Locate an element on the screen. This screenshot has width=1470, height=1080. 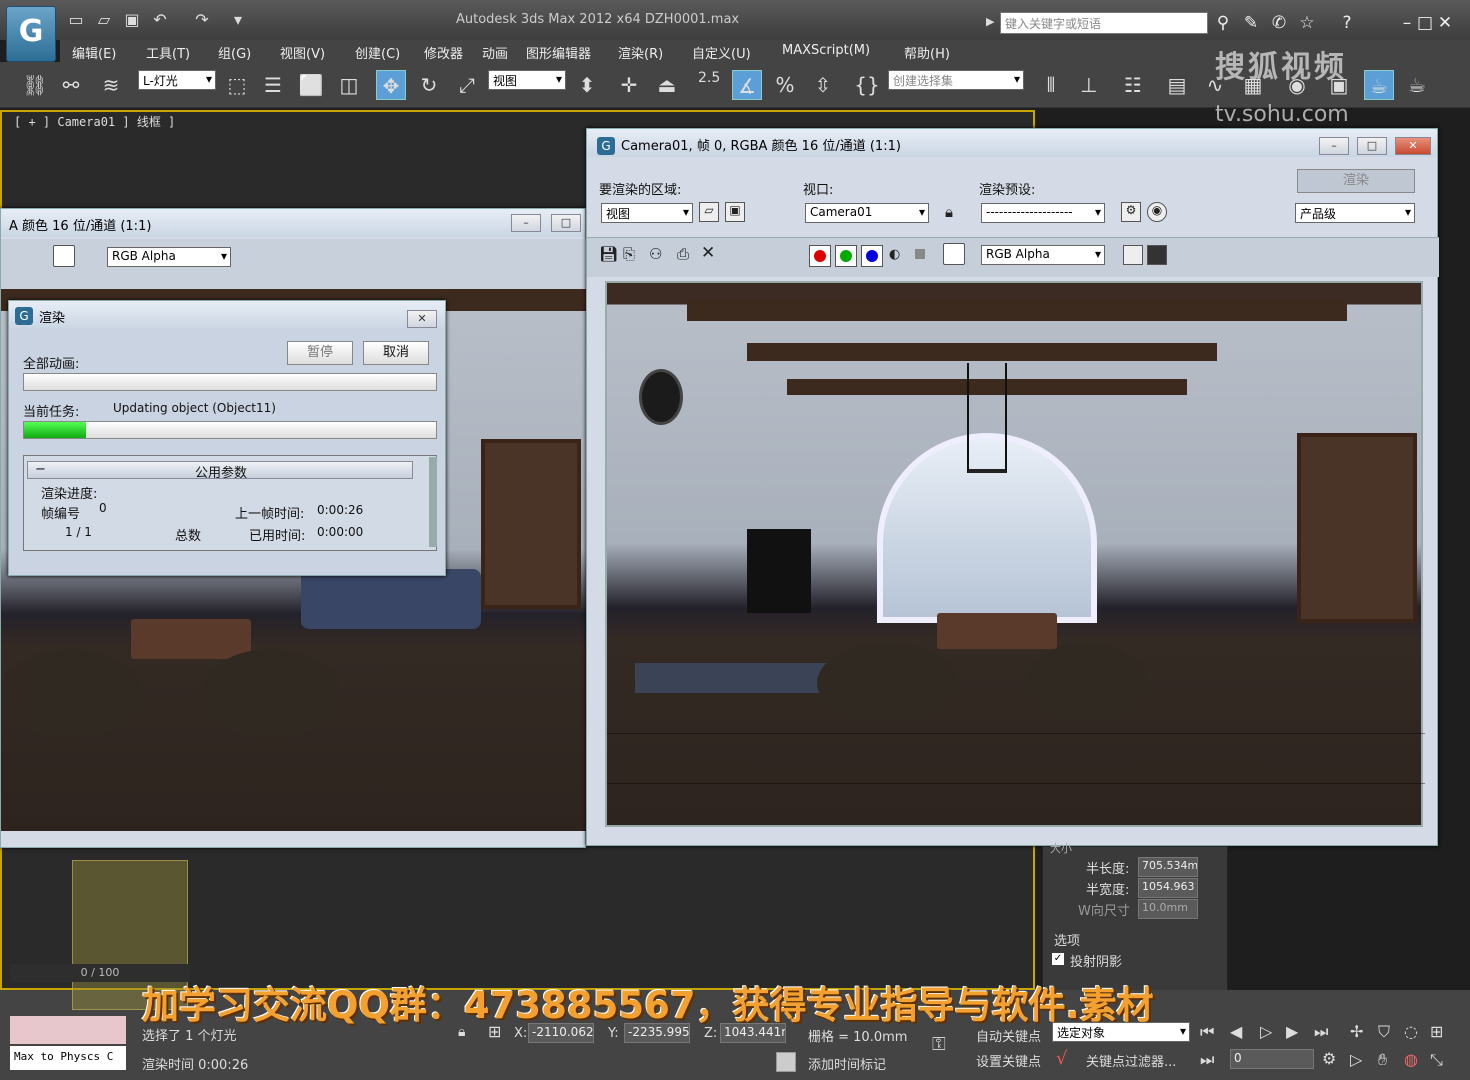
go-to-start-icon: ⏮ is located at coordinates (1207, 1032).